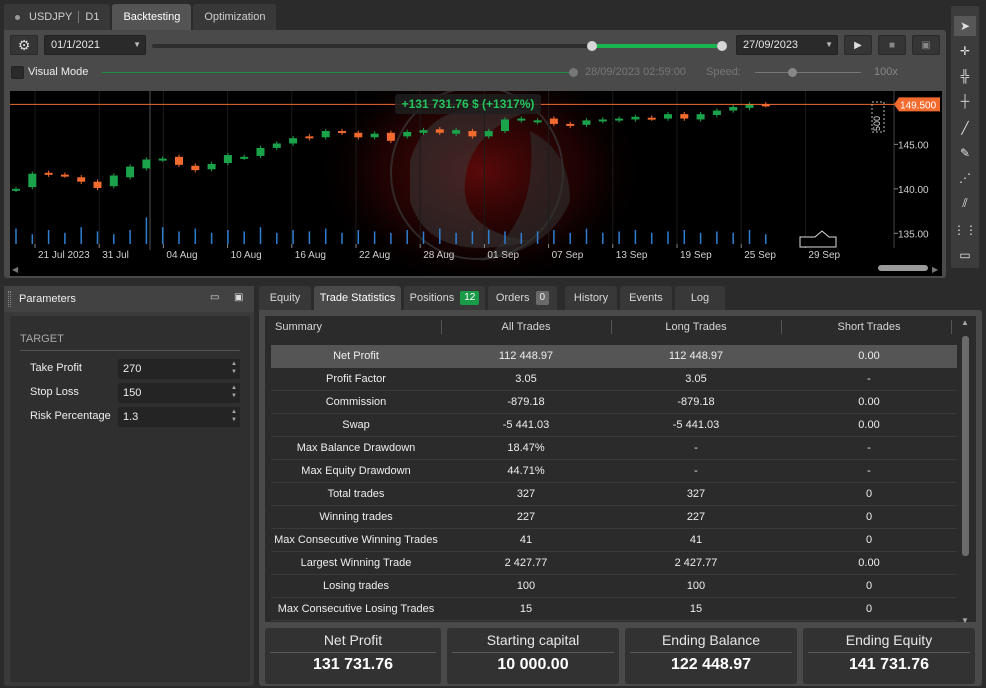 This screenshot has width=986, height=688. Describe the element at coordinates (965, 446) in the screenshot. I see `scrollbar-thumb` at that location.